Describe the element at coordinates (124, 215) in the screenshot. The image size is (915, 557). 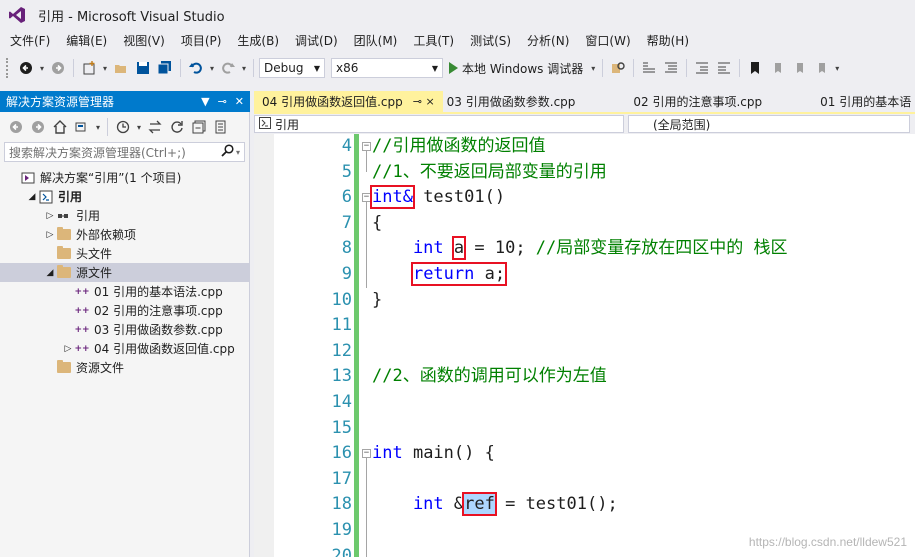
I see `tree-item: ▷ 引用` at that location.